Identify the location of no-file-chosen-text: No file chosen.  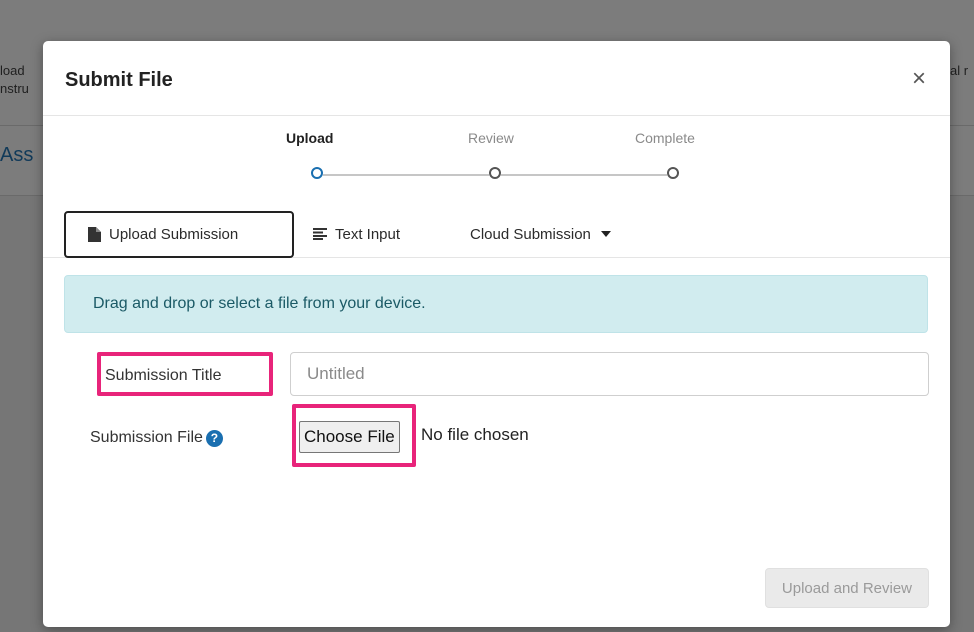
(475, 434).